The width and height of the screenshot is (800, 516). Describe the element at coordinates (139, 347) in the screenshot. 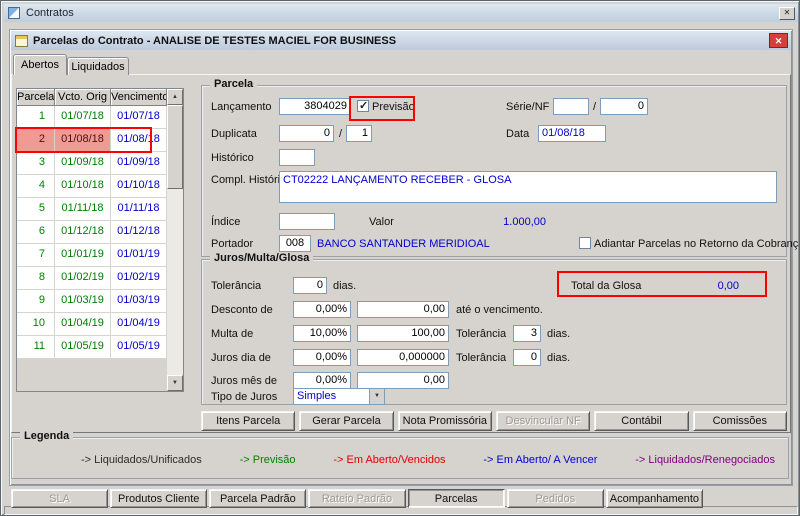

I see `cell-venc: 01/05/19` at that location.